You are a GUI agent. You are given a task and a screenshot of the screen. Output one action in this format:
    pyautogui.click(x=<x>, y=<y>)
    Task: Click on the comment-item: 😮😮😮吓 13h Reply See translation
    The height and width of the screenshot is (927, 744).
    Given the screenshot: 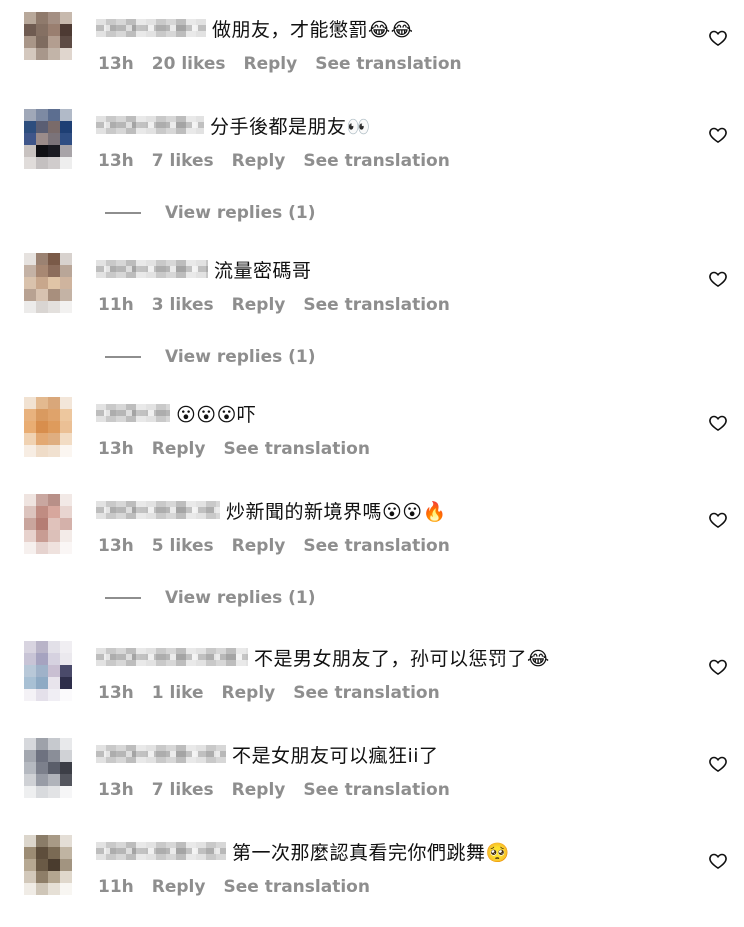 What is the action you would take?
    pyautogui.click(x=372, y=443)
    